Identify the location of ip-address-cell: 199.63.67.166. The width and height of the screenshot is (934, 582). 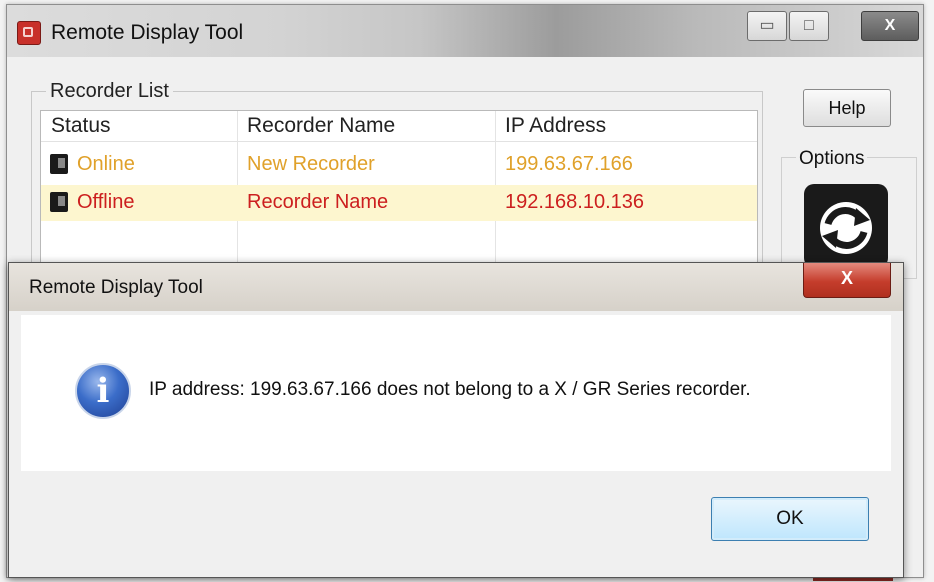
(569, 164).